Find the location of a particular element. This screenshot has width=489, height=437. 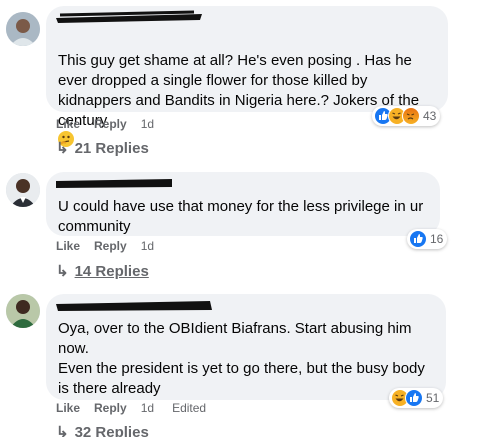

view-replies-button: ↳ 14 Replies is located at coordinates (102, 271).